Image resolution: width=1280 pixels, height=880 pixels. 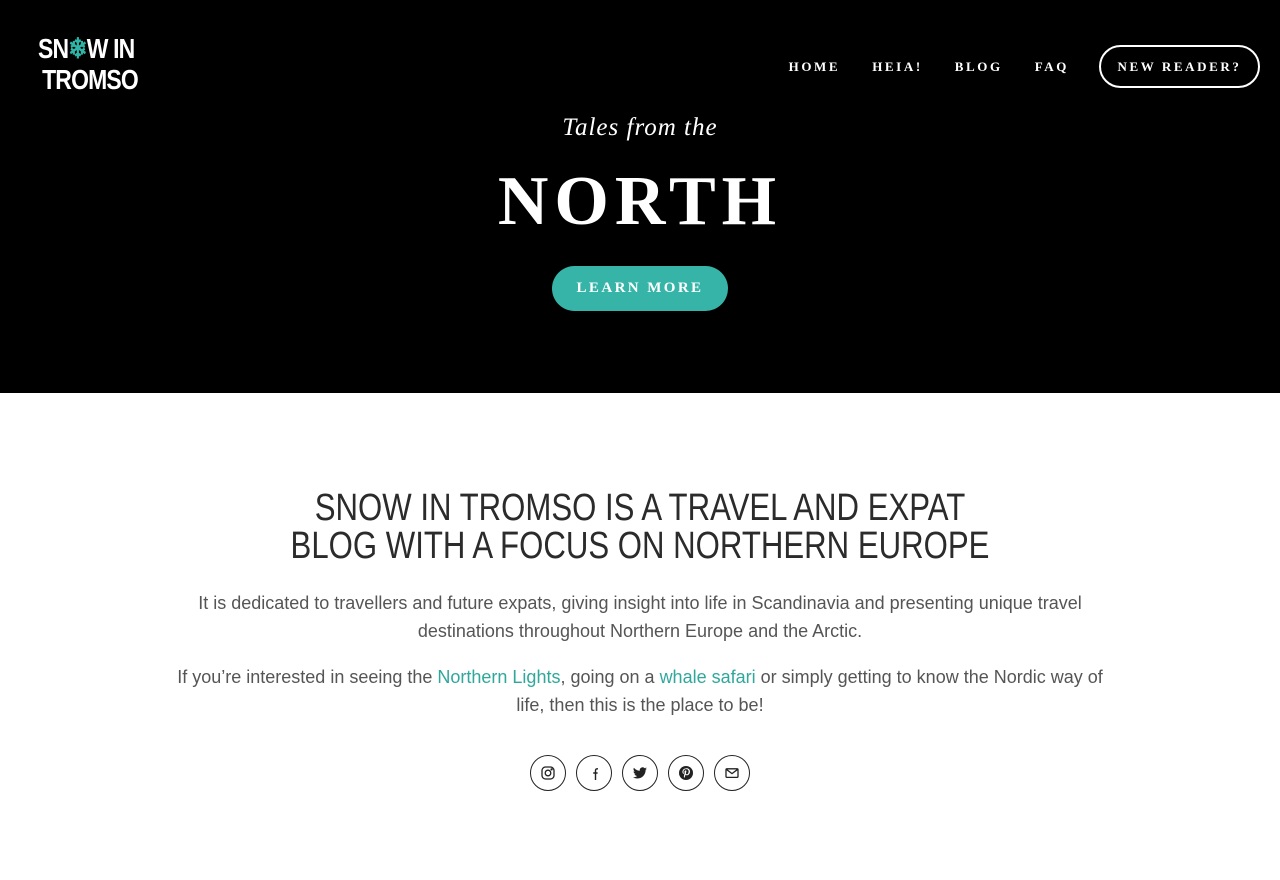 I want to click on twitter-button, so click(x=640, y=773).